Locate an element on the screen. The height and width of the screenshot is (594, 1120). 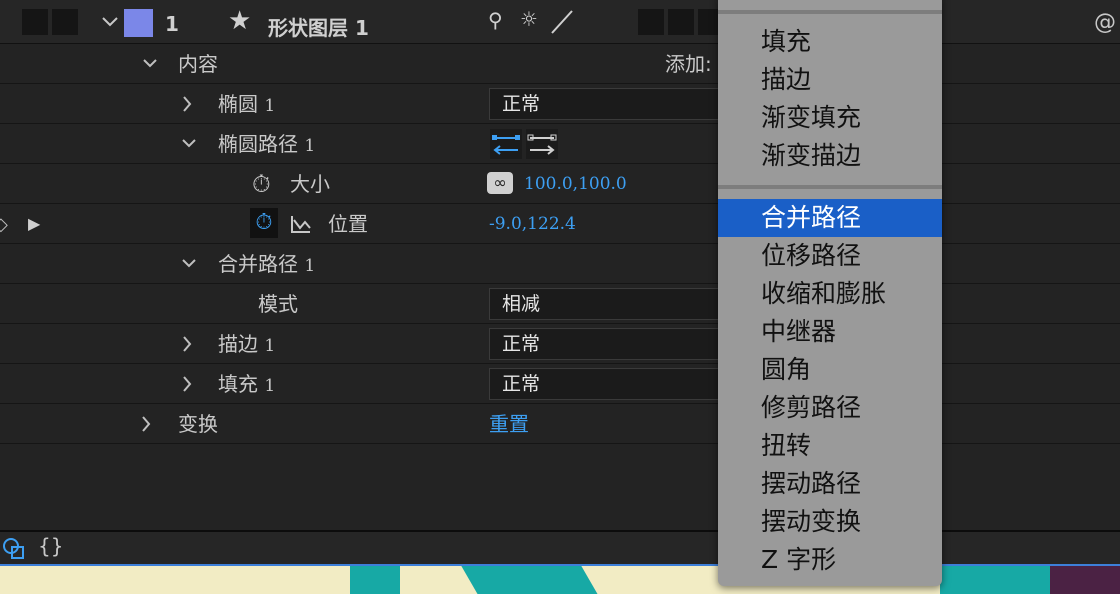
fill-label: 填充 1 is located at coordinates (246, 385).